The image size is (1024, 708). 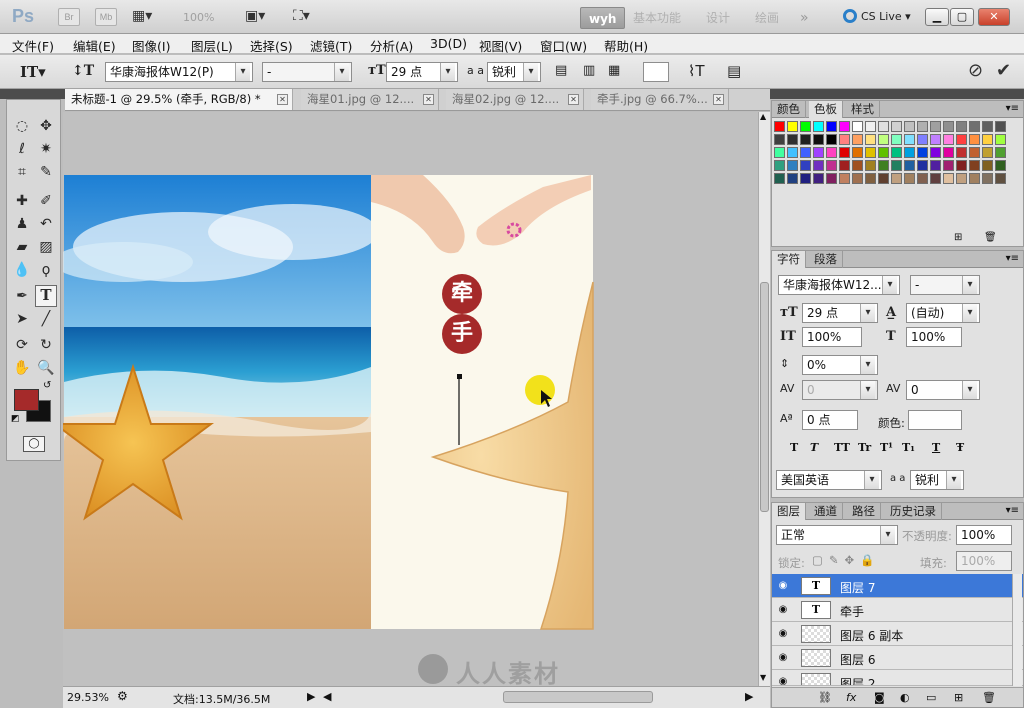 I want to click on move-tool-icon: ✥, so click(x=46, y=126).